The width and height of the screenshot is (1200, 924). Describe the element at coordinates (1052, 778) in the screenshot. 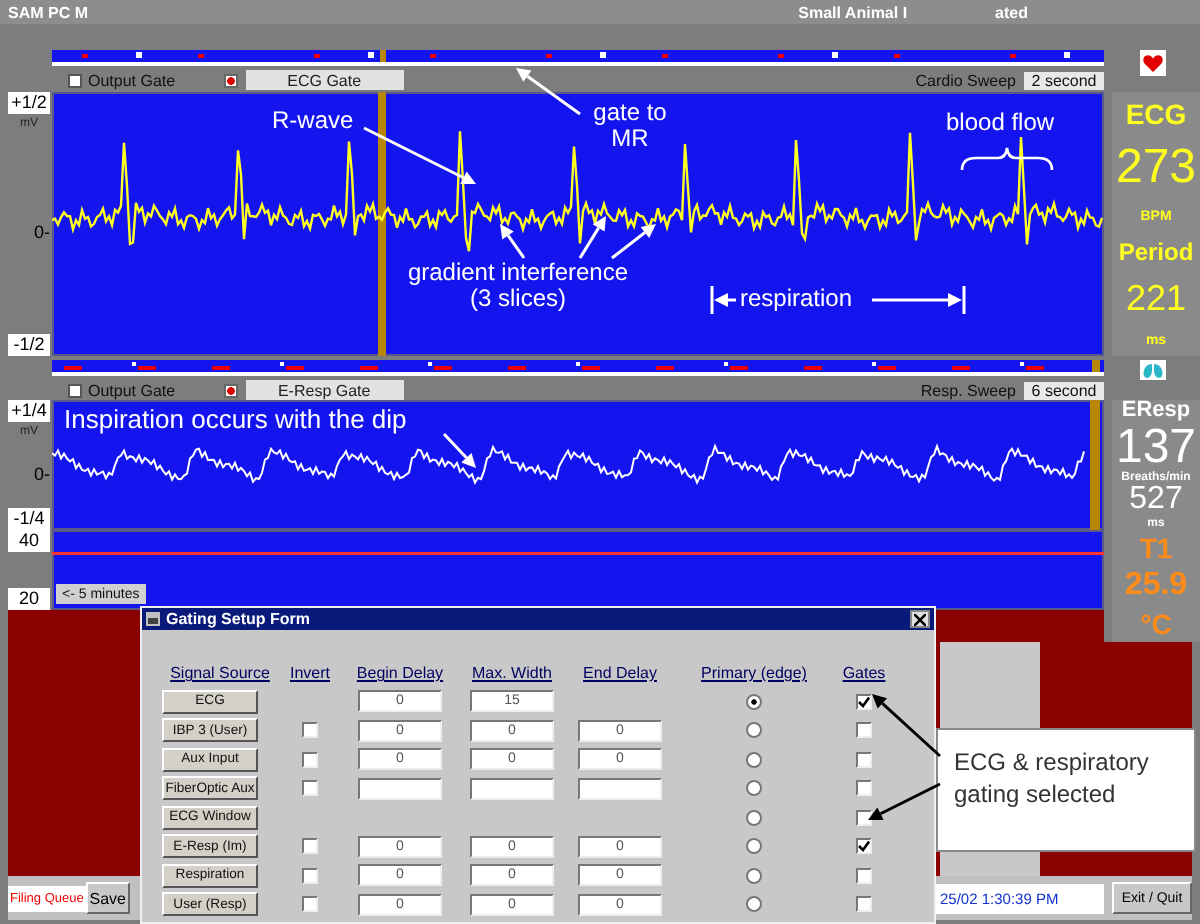

I see `callout-text: ECG & respiratory gating selected` at that location.